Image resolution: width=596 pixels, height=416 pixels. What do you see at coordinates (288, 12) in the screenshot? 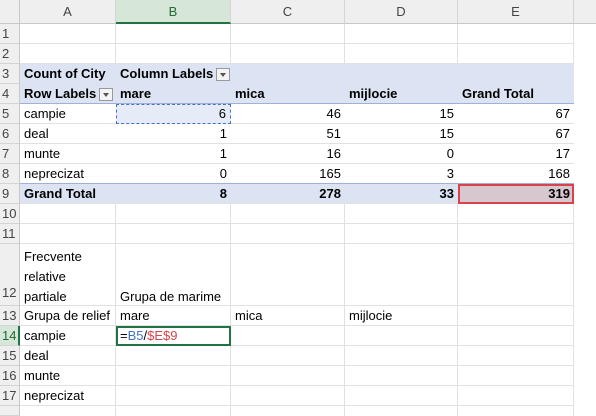
I see `column-header-c: C` at bounding box center [288, 12].